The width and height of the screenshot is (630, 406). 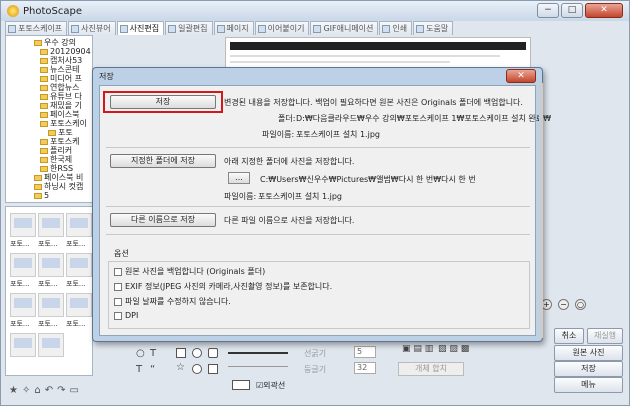 What do you see at coordinates (180, 367) in the screenshot?
I see `star-shape-icon: ☆` at bounding box center [180, 367].